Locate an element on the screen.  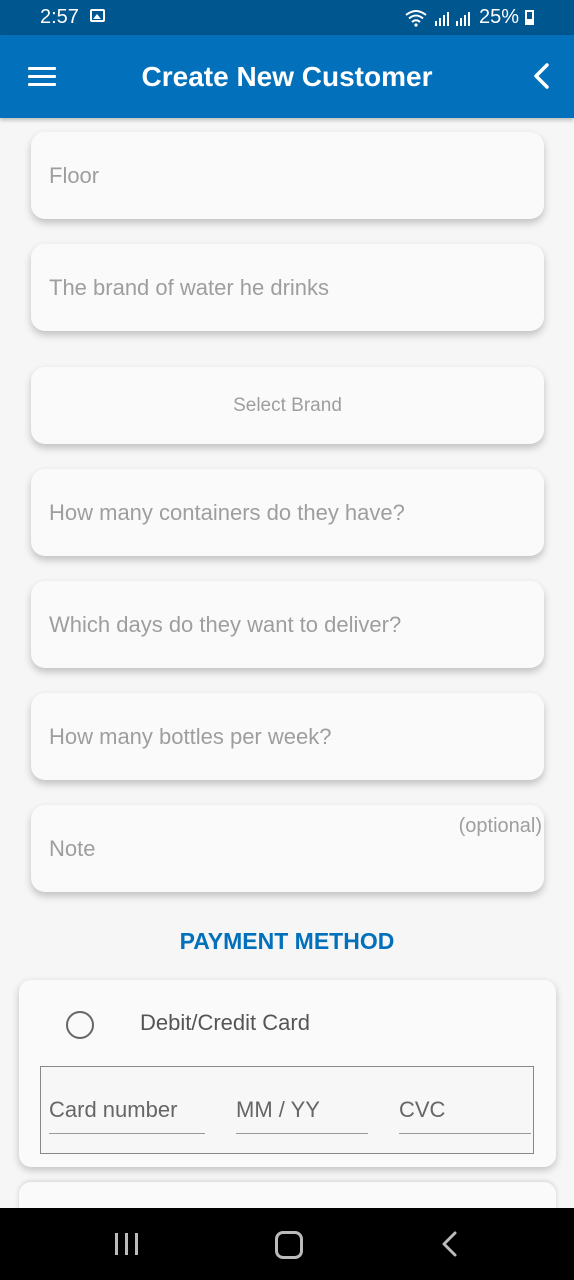
note-optional-label: (optional) is located at coordinates (500, 826).